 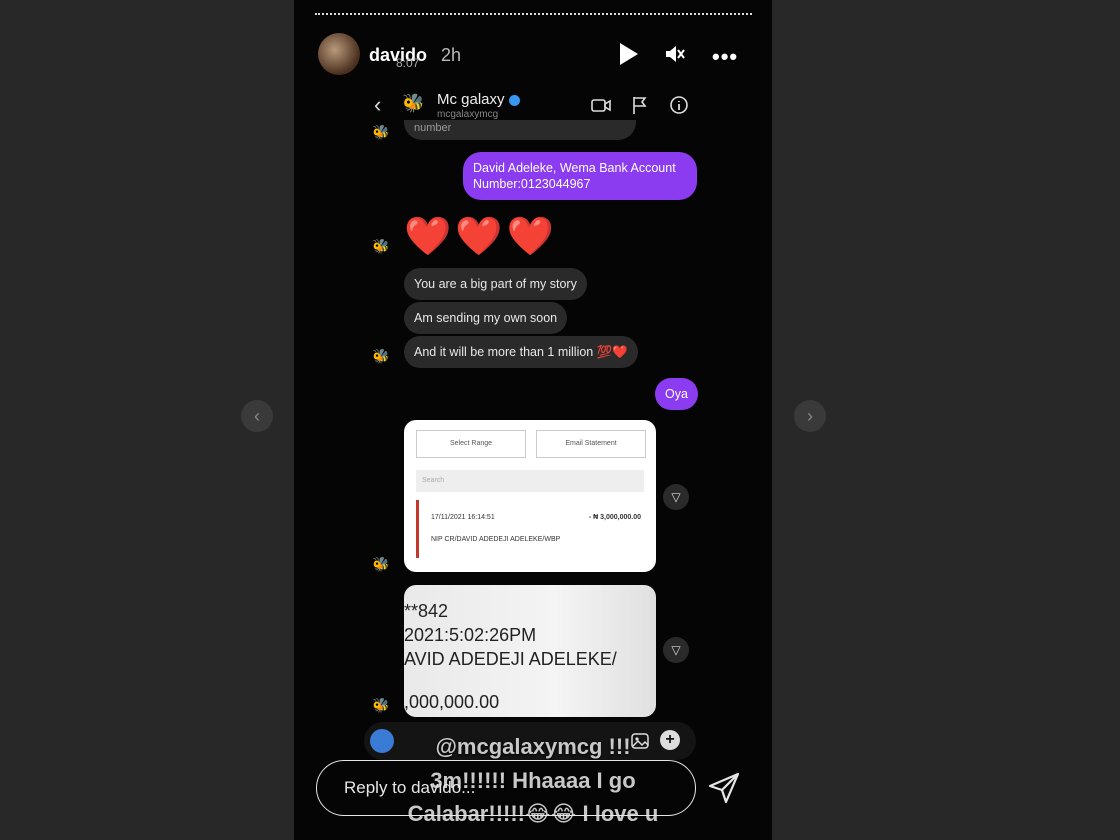 I want to click on story-caption-line: @mcgalaxymcg !!!, so click(x=533, y=746).